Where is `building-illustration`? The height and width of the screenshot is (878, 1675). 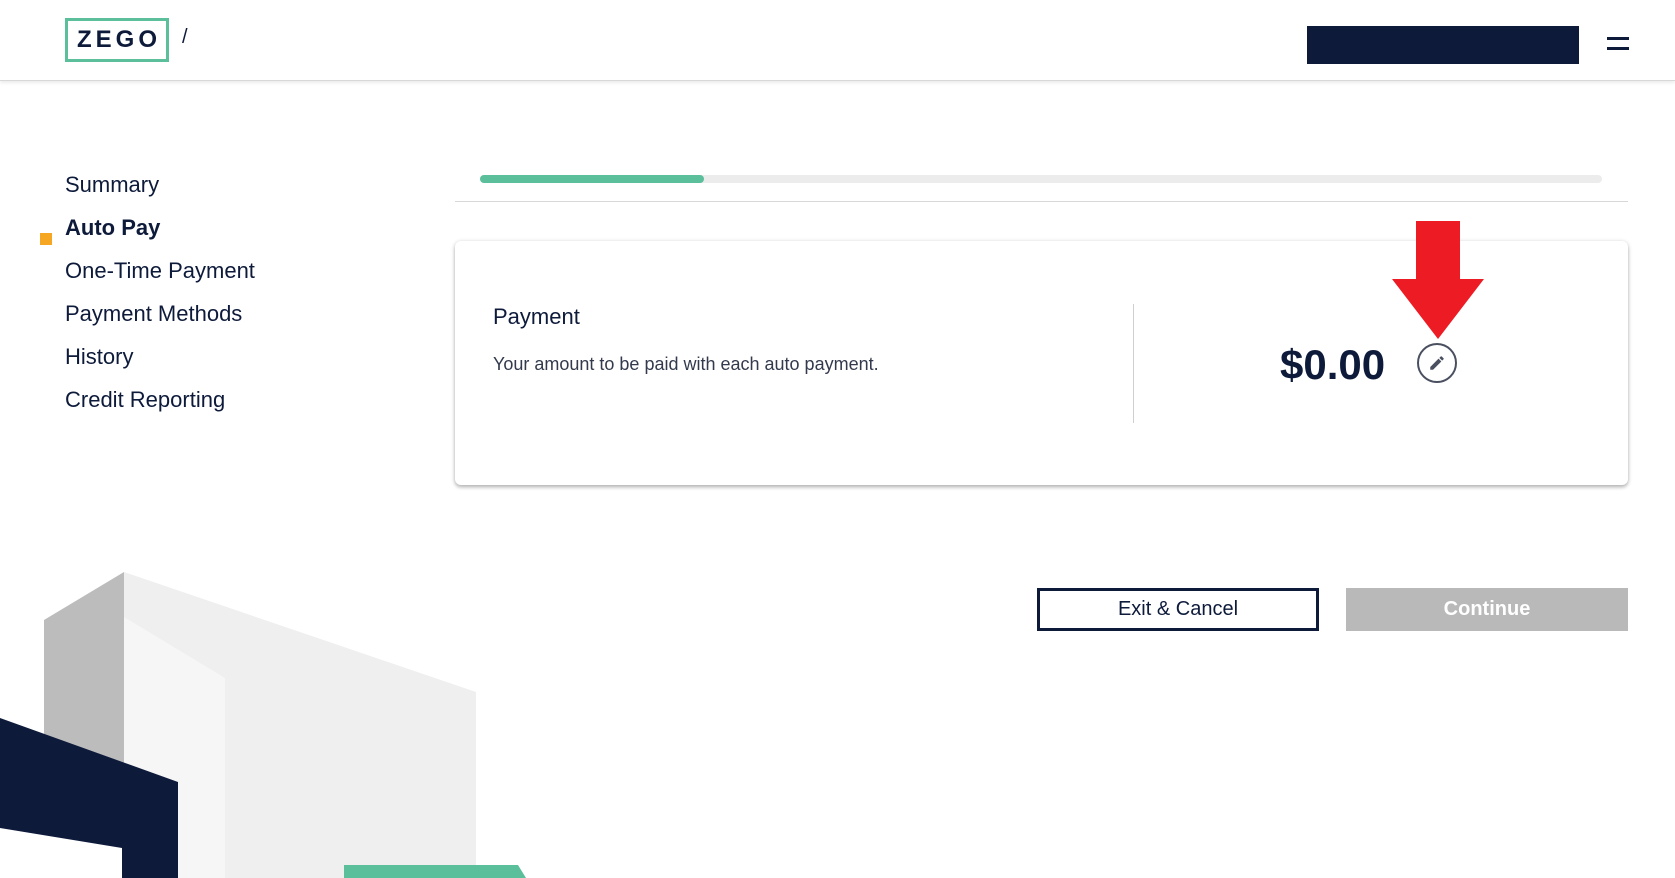
building-illustration is located at coordinates (263, 725).